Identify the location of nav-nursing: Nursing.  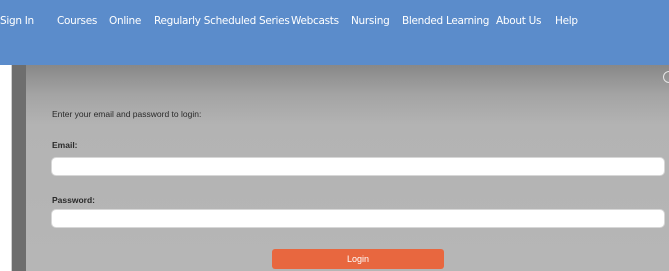
(370, 21).